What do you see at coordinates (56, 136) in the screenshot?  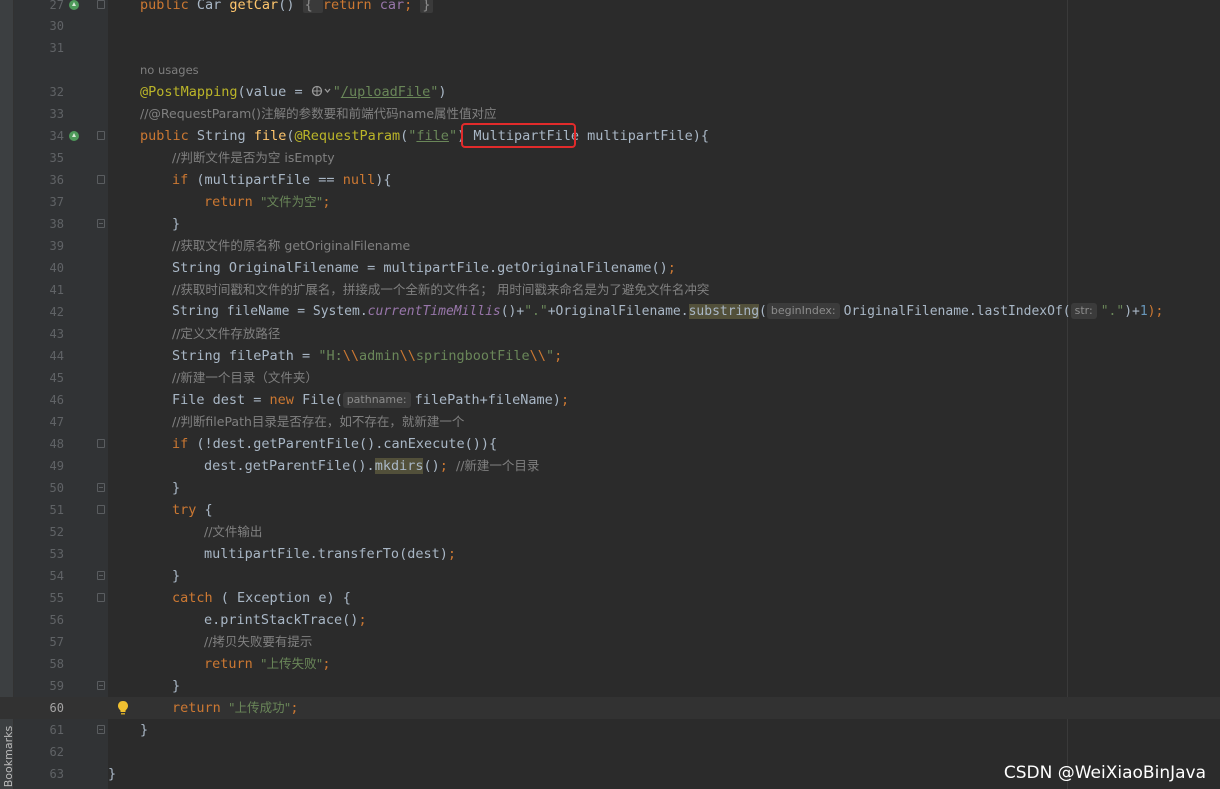 I see `line-number: 34` at bounding box center [56, 136].